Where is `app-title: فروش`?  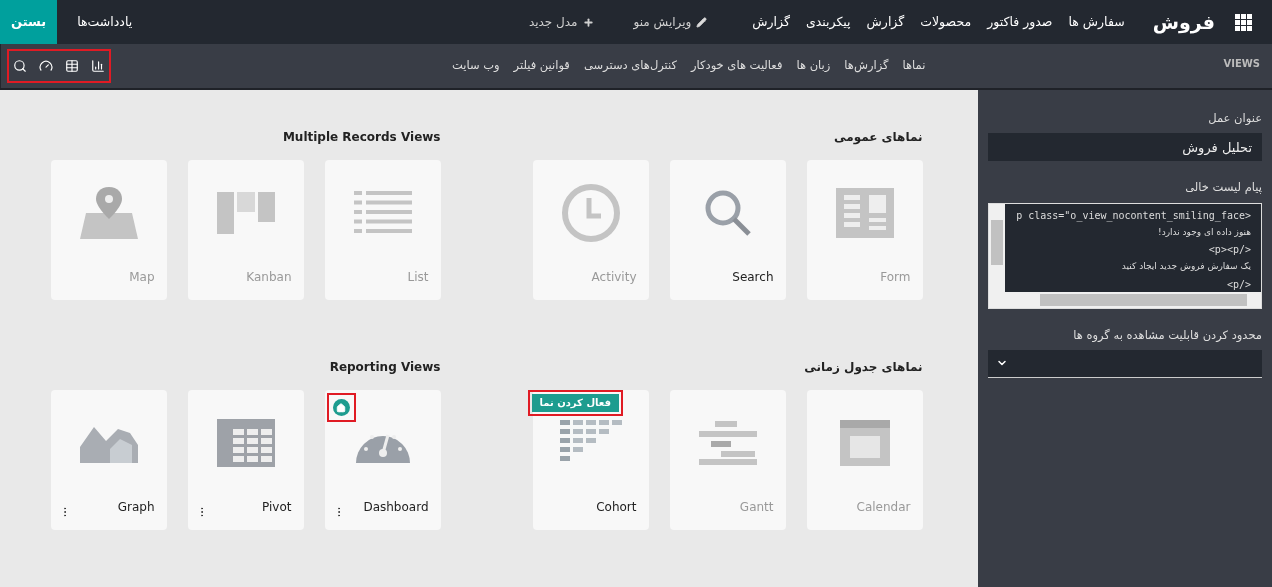
app-title: فروش is located at coordinates (1183, 22).